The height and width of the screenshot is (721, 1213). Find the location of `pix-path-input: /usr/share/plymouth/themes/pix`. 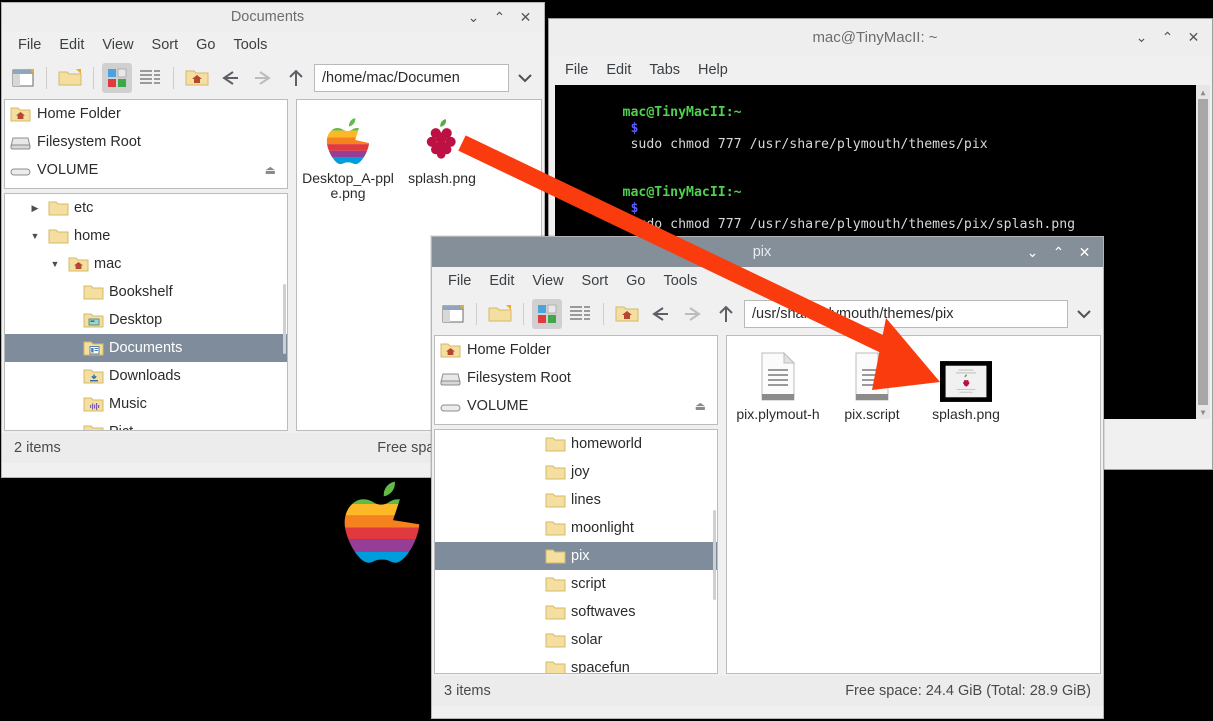

pix-path-input: /usr/share/plymouth/themes/pix is located at coordinates (906, 314).